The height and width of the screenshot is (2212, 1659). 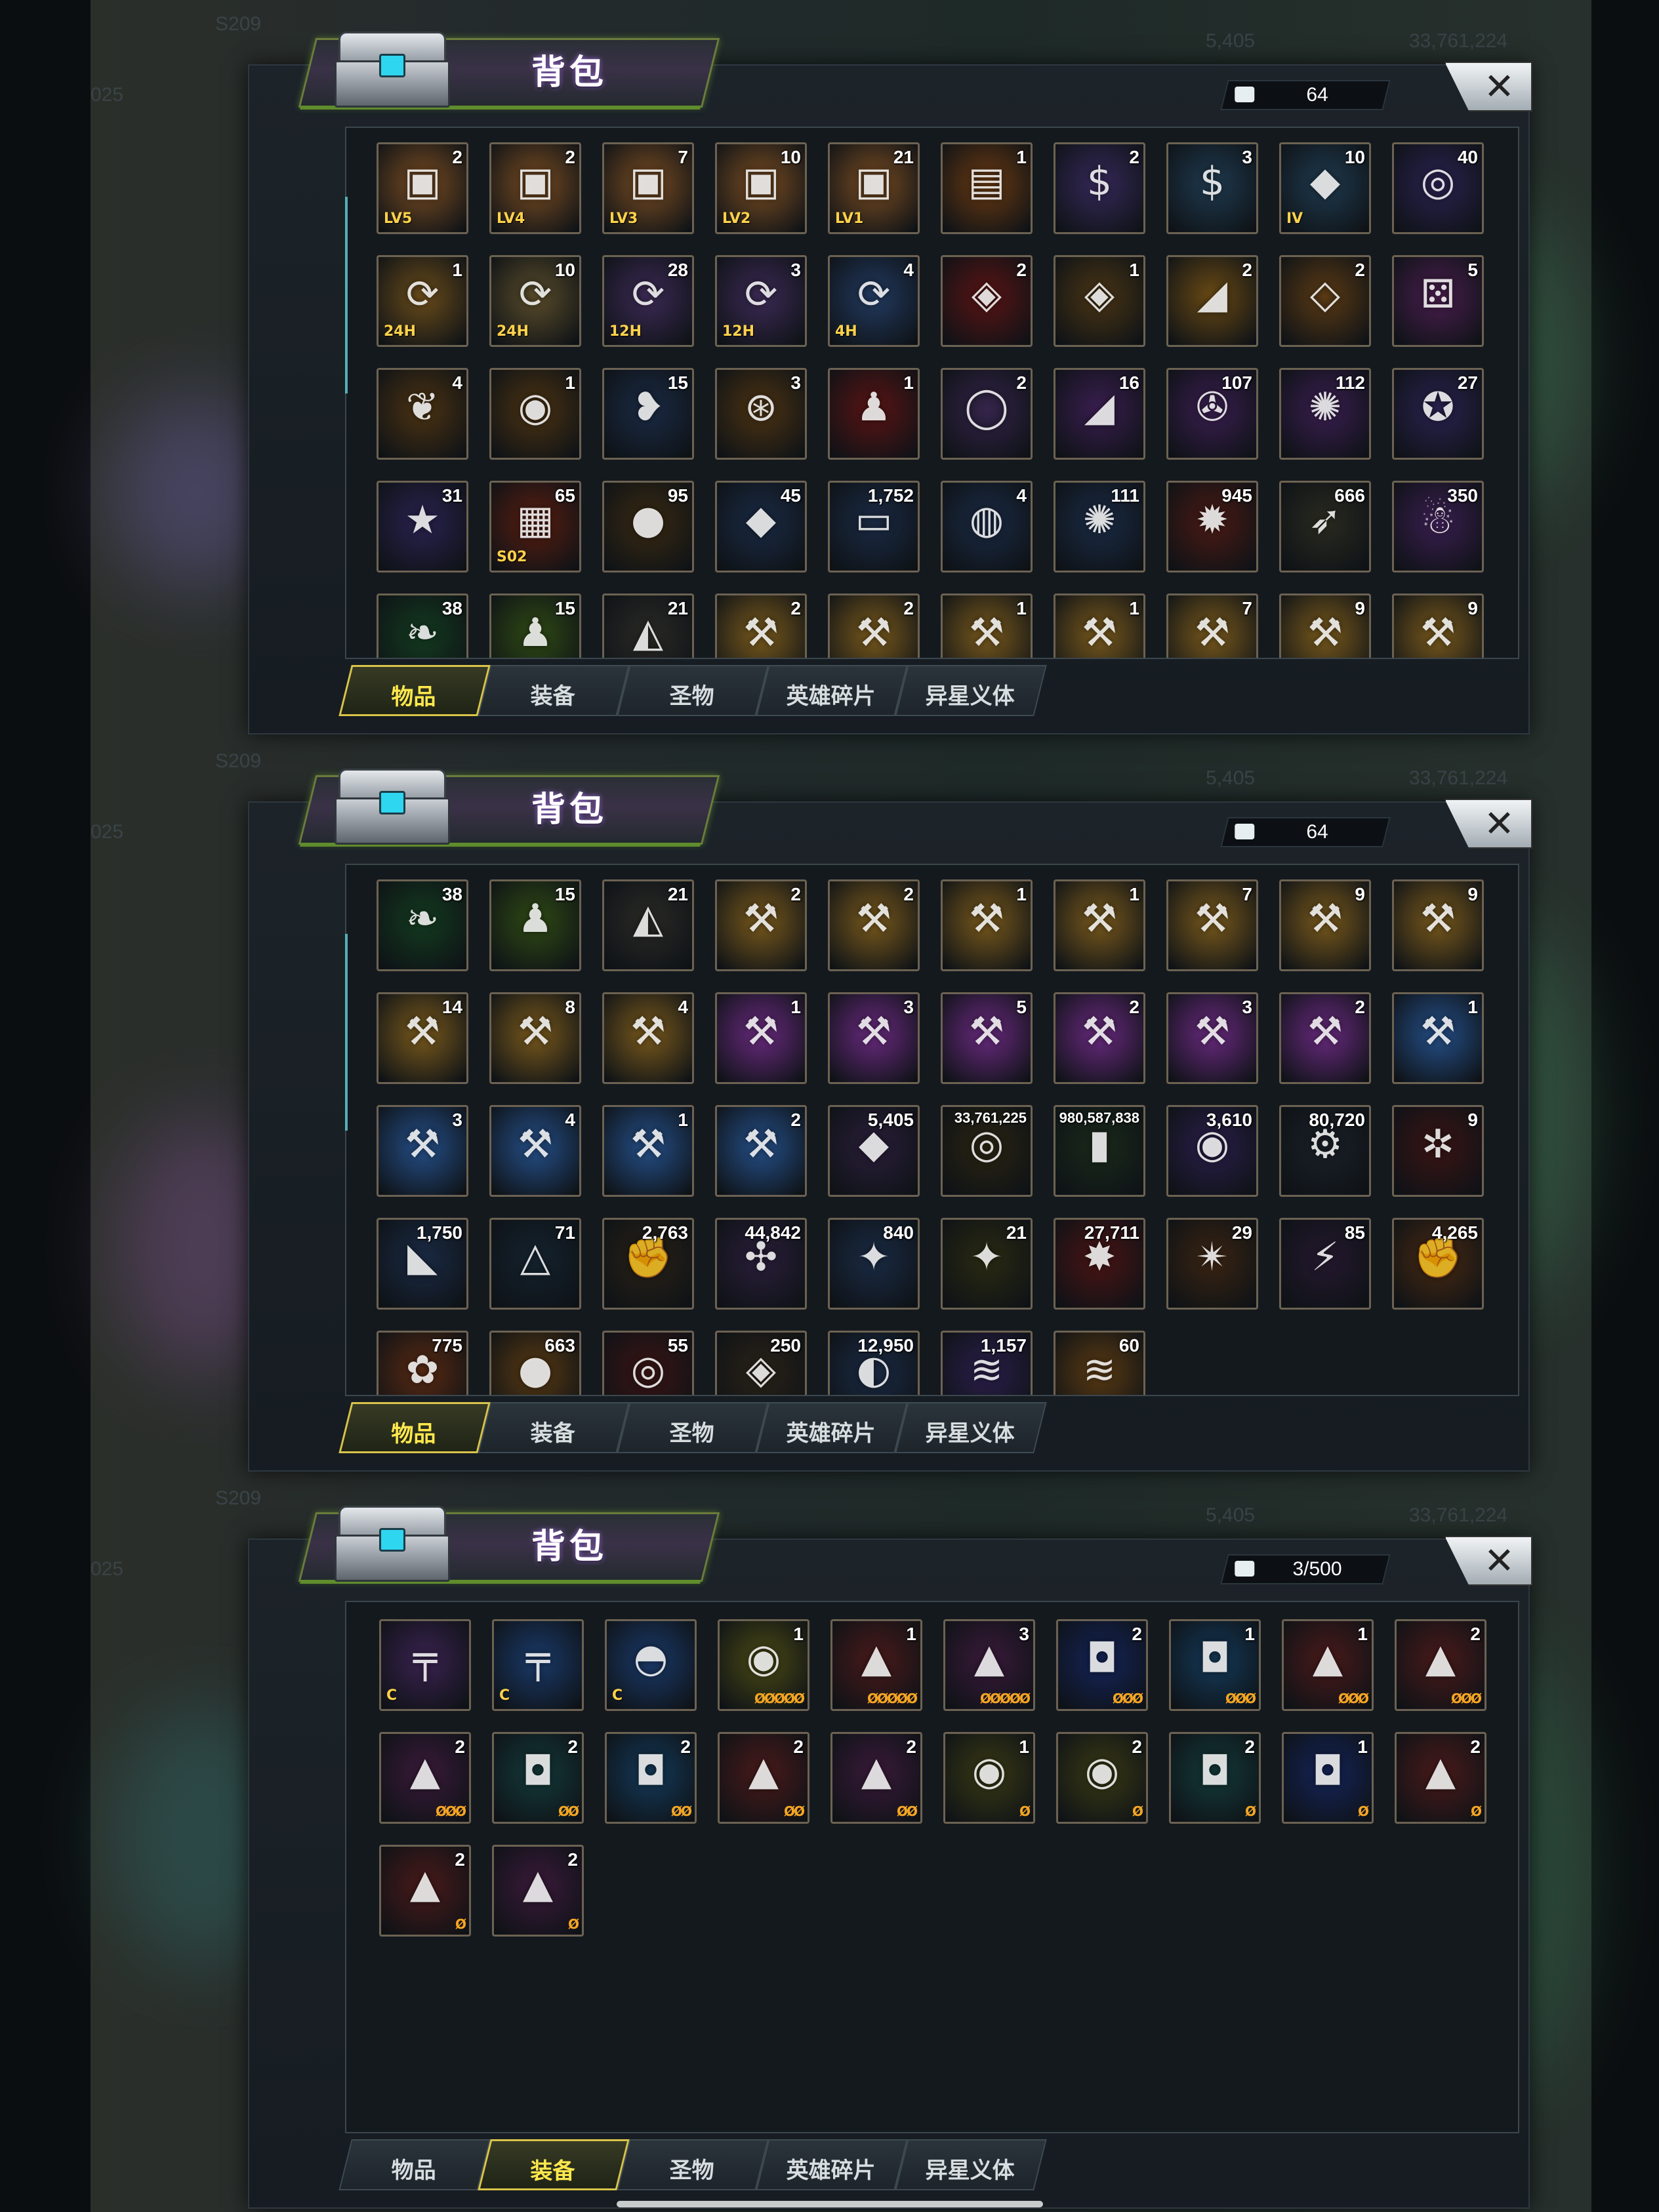 What do you see at coordinates (874, 414) in the screenshot?
I see `inventory-slot: ♟ 1` at bounding box center [874, 414].